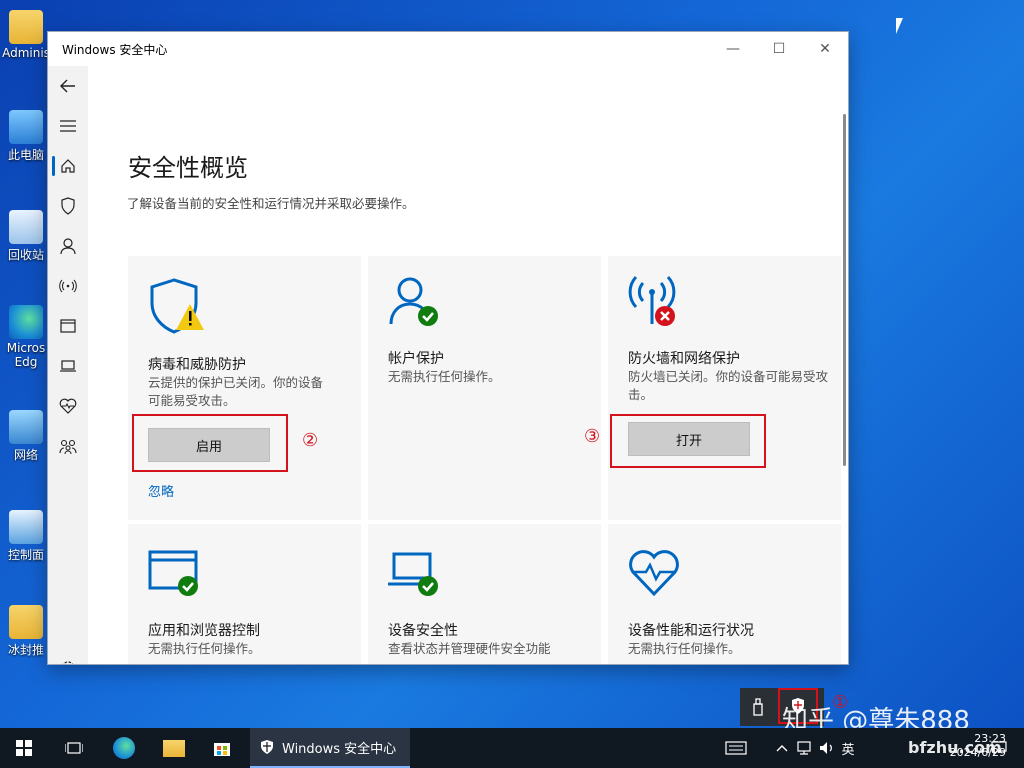 The width and height of the screenshot is (1024, 768). I want to click on card-title: 防火墙和网络保护, so click(684, 359).